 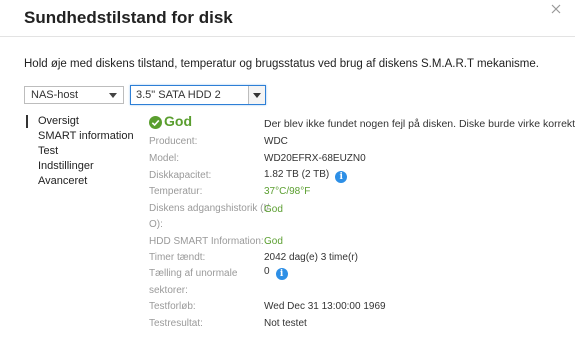 I want to click on access-history-label-cont: O):, so click(x=156, y=224).